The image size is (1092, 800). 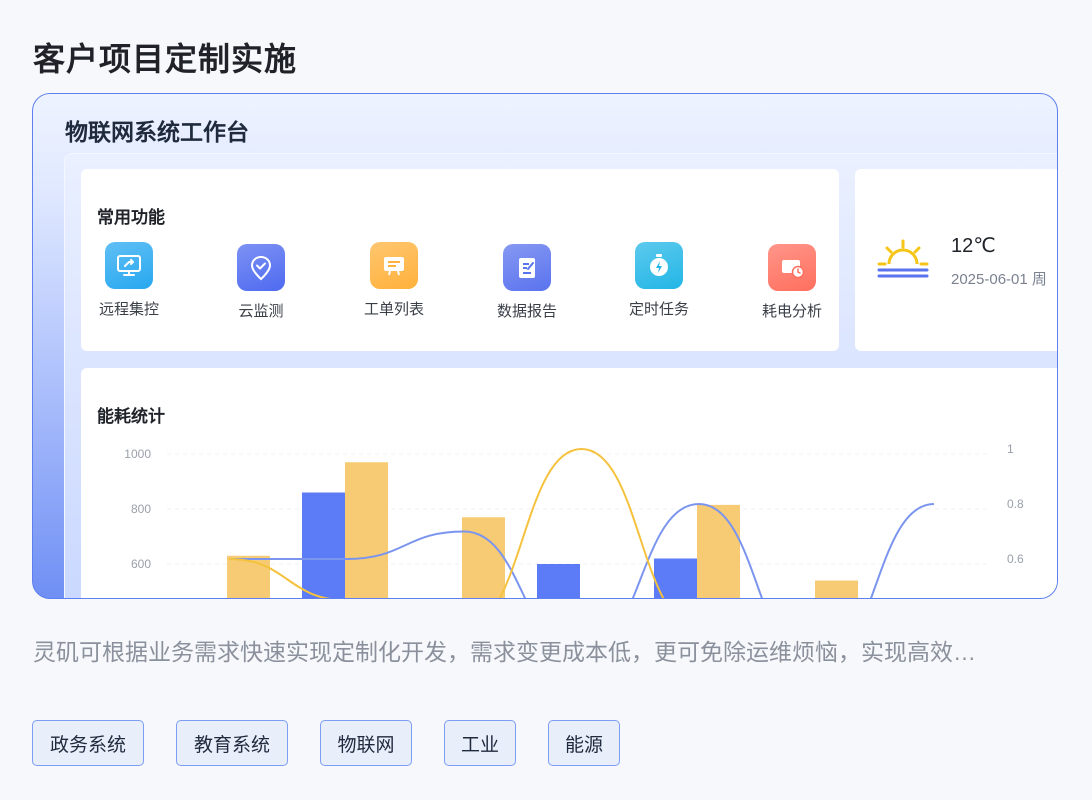 What do you see at coordinates (526, 311) in the screenshot?
I see `function-item-label: 数据报告` at bounding box center [526, 311].